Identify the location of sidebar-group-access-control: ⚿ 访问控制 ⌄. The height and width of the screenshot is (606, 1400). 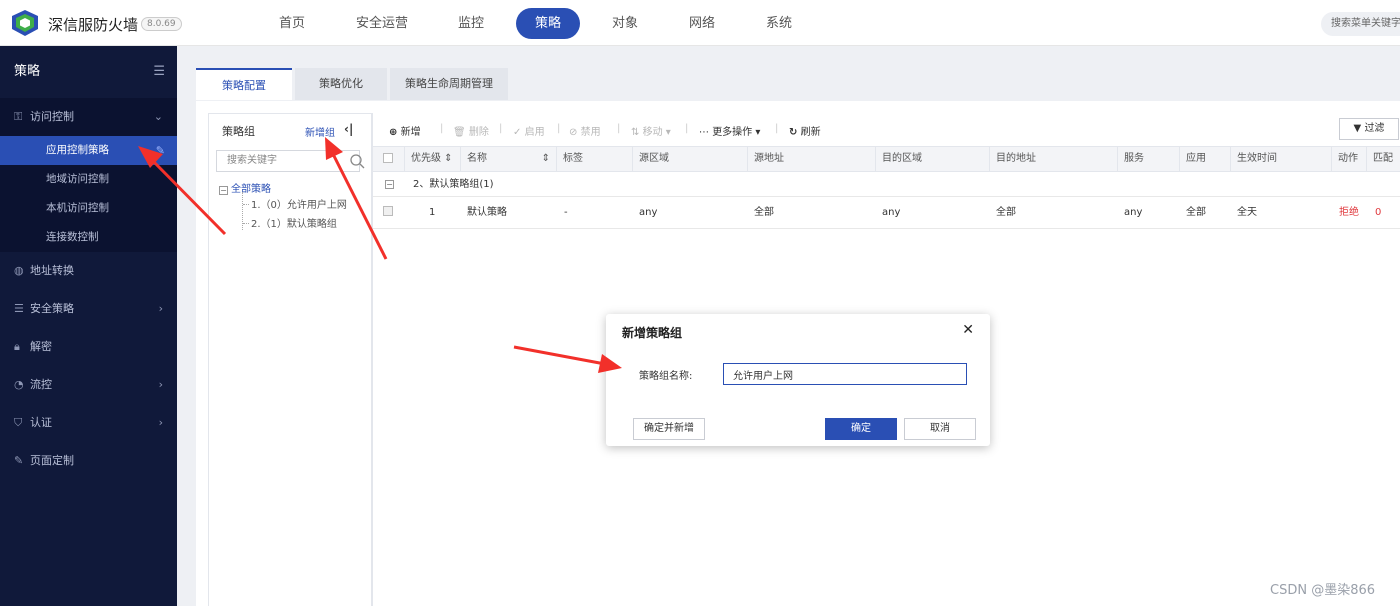
(88, 117).